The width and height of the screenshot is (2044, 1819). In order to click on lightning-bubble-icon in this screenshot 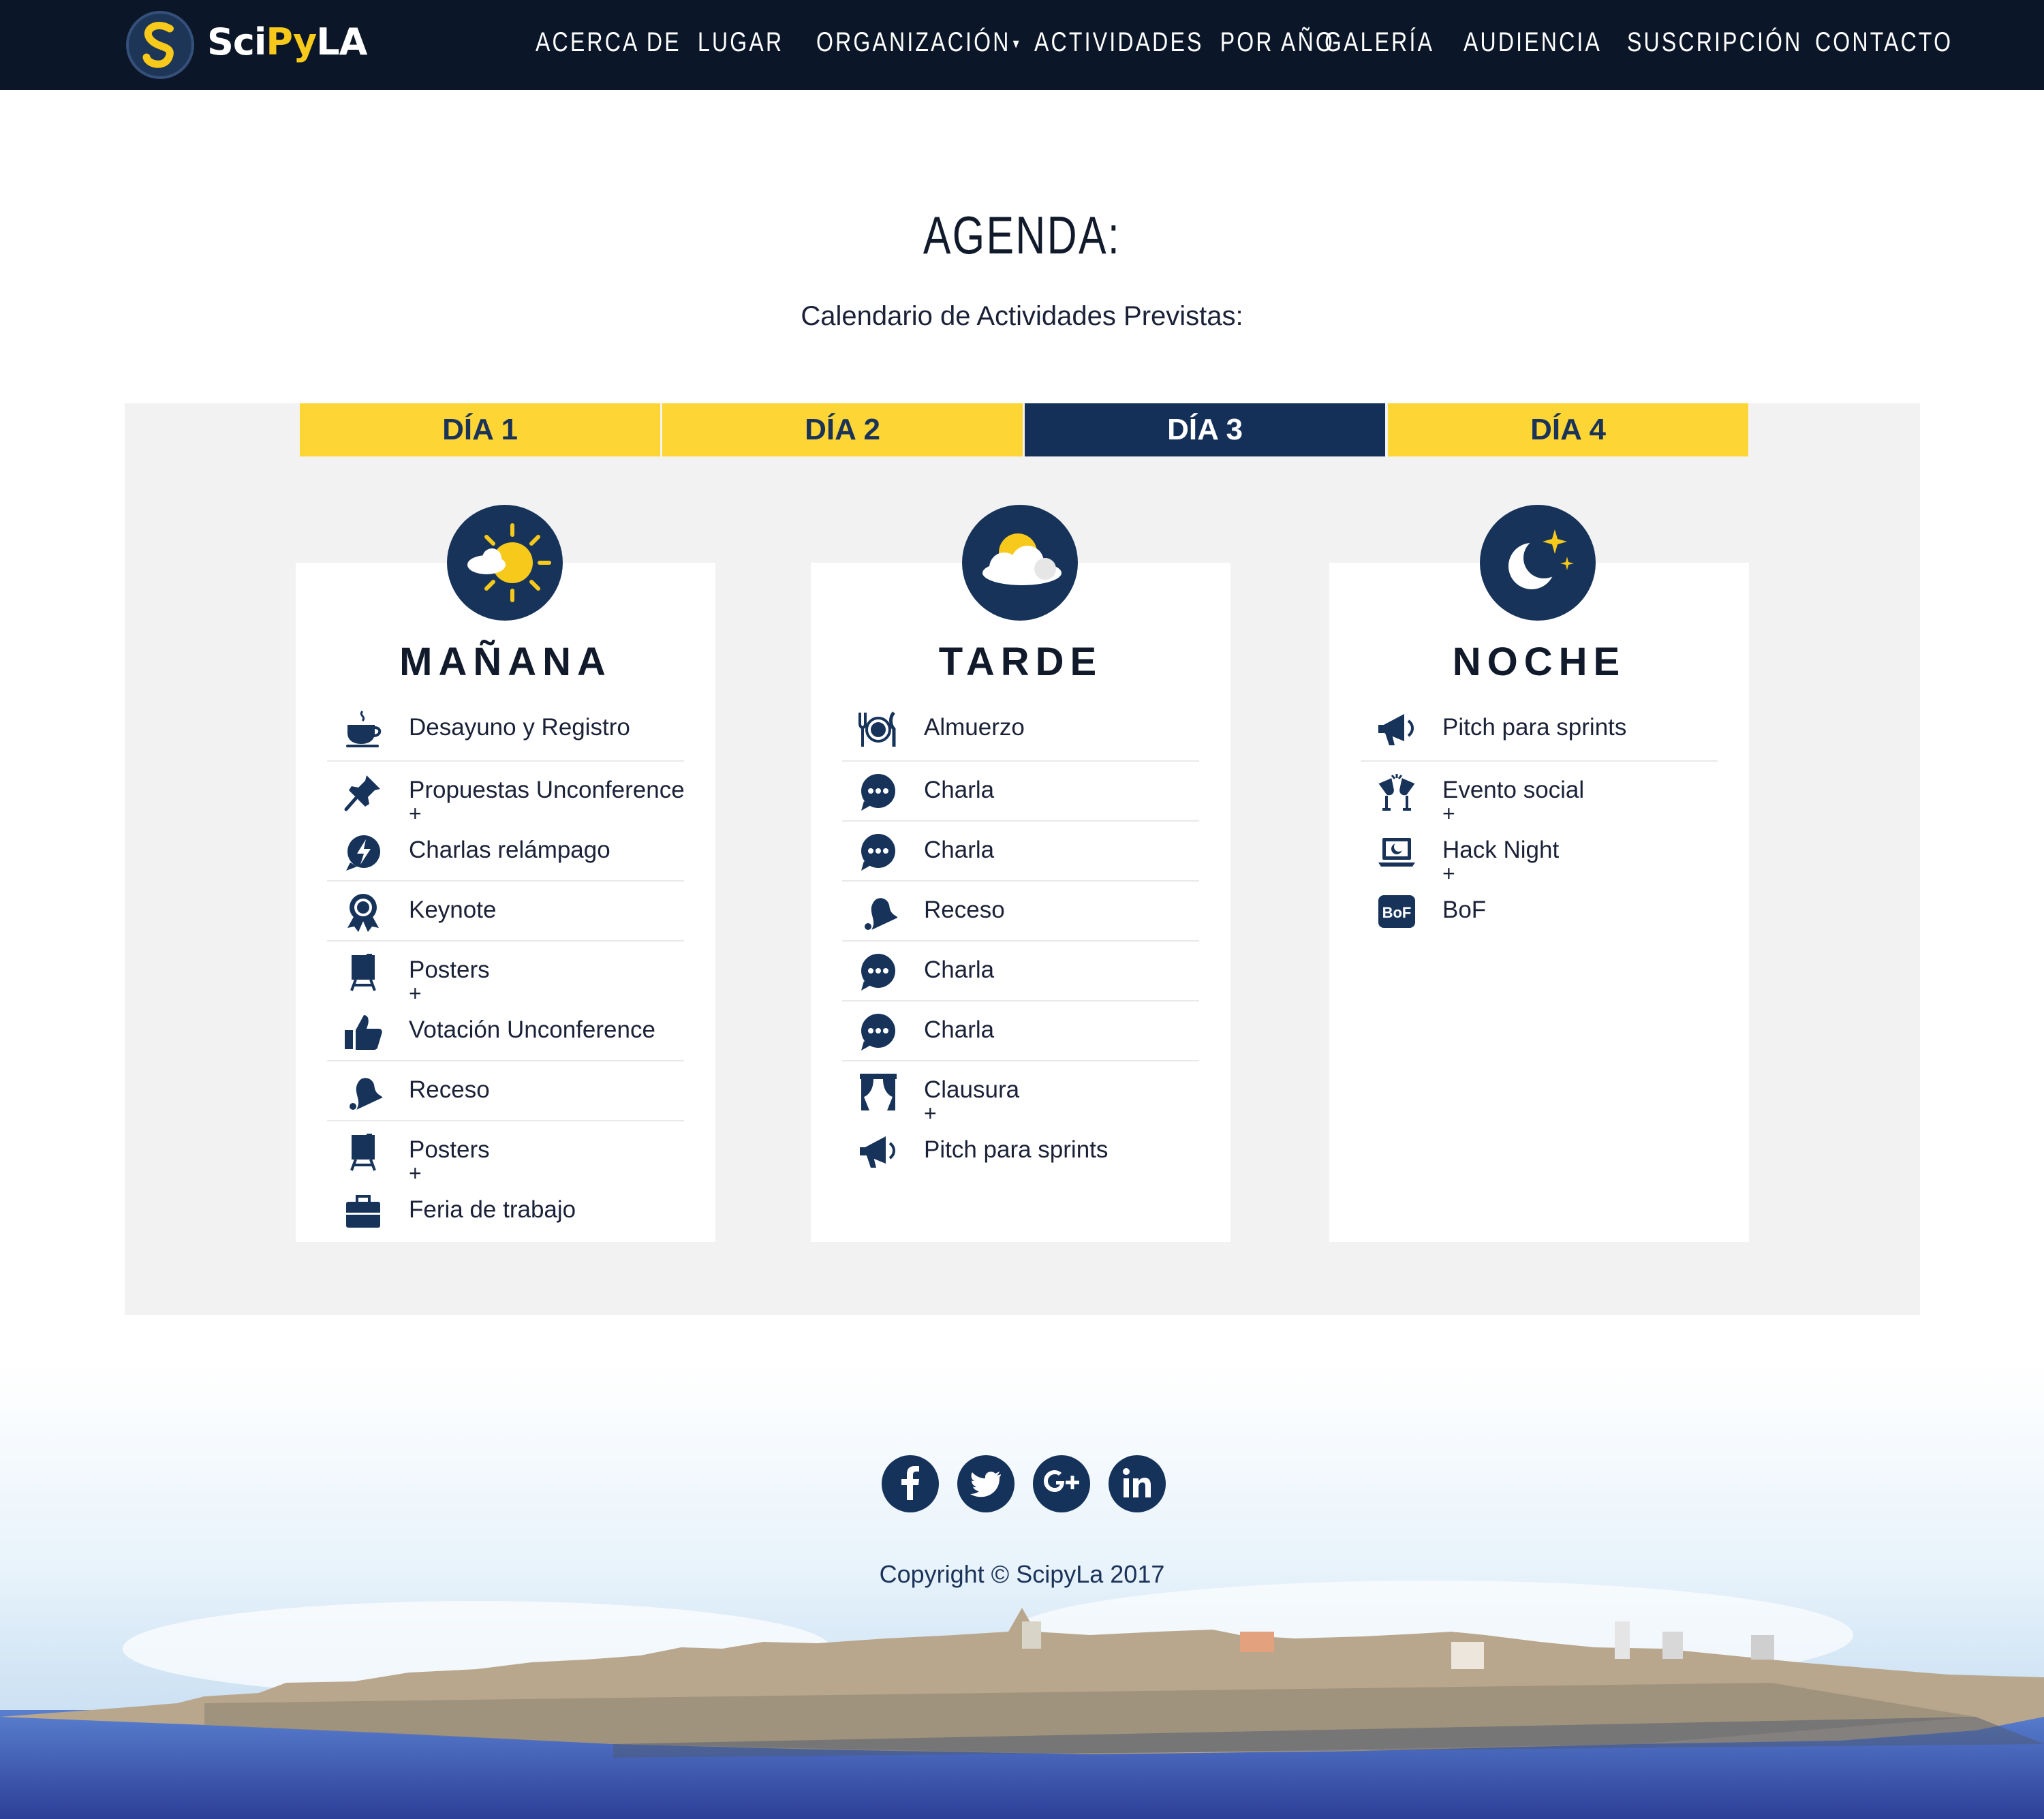, I will do `click(363, 853)`.